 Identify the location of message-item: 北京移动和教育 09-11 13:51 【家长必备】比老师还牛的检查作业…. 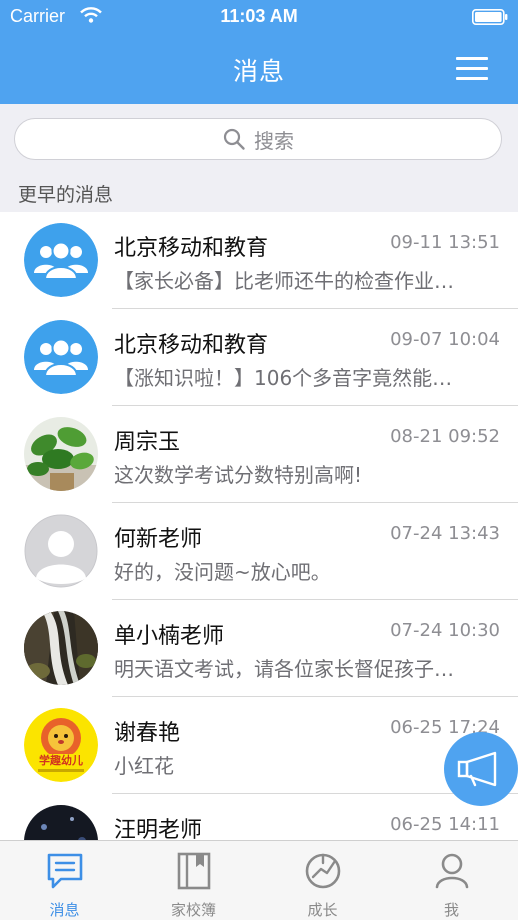
(259, 260).